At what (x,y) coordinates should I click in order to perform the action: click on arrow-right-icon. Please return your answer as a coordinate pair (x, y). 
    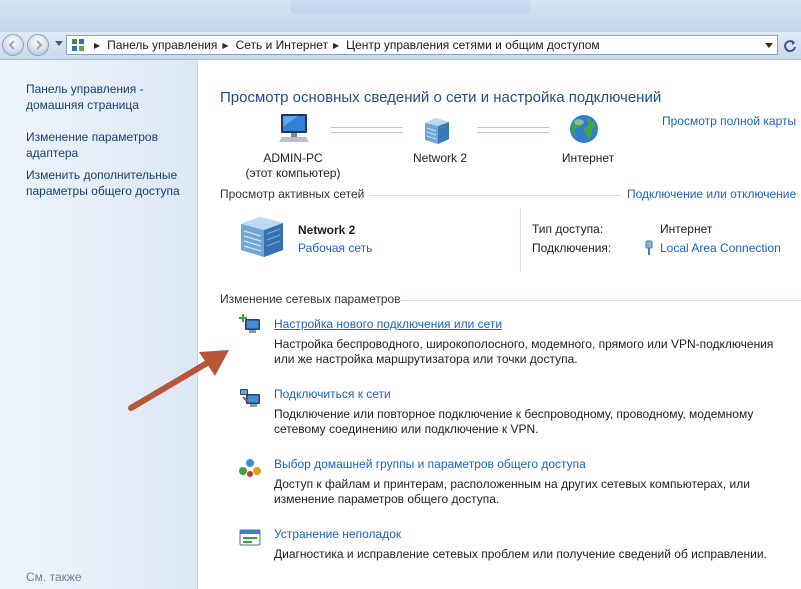
    Looking at the image, I should click on (39, 45).